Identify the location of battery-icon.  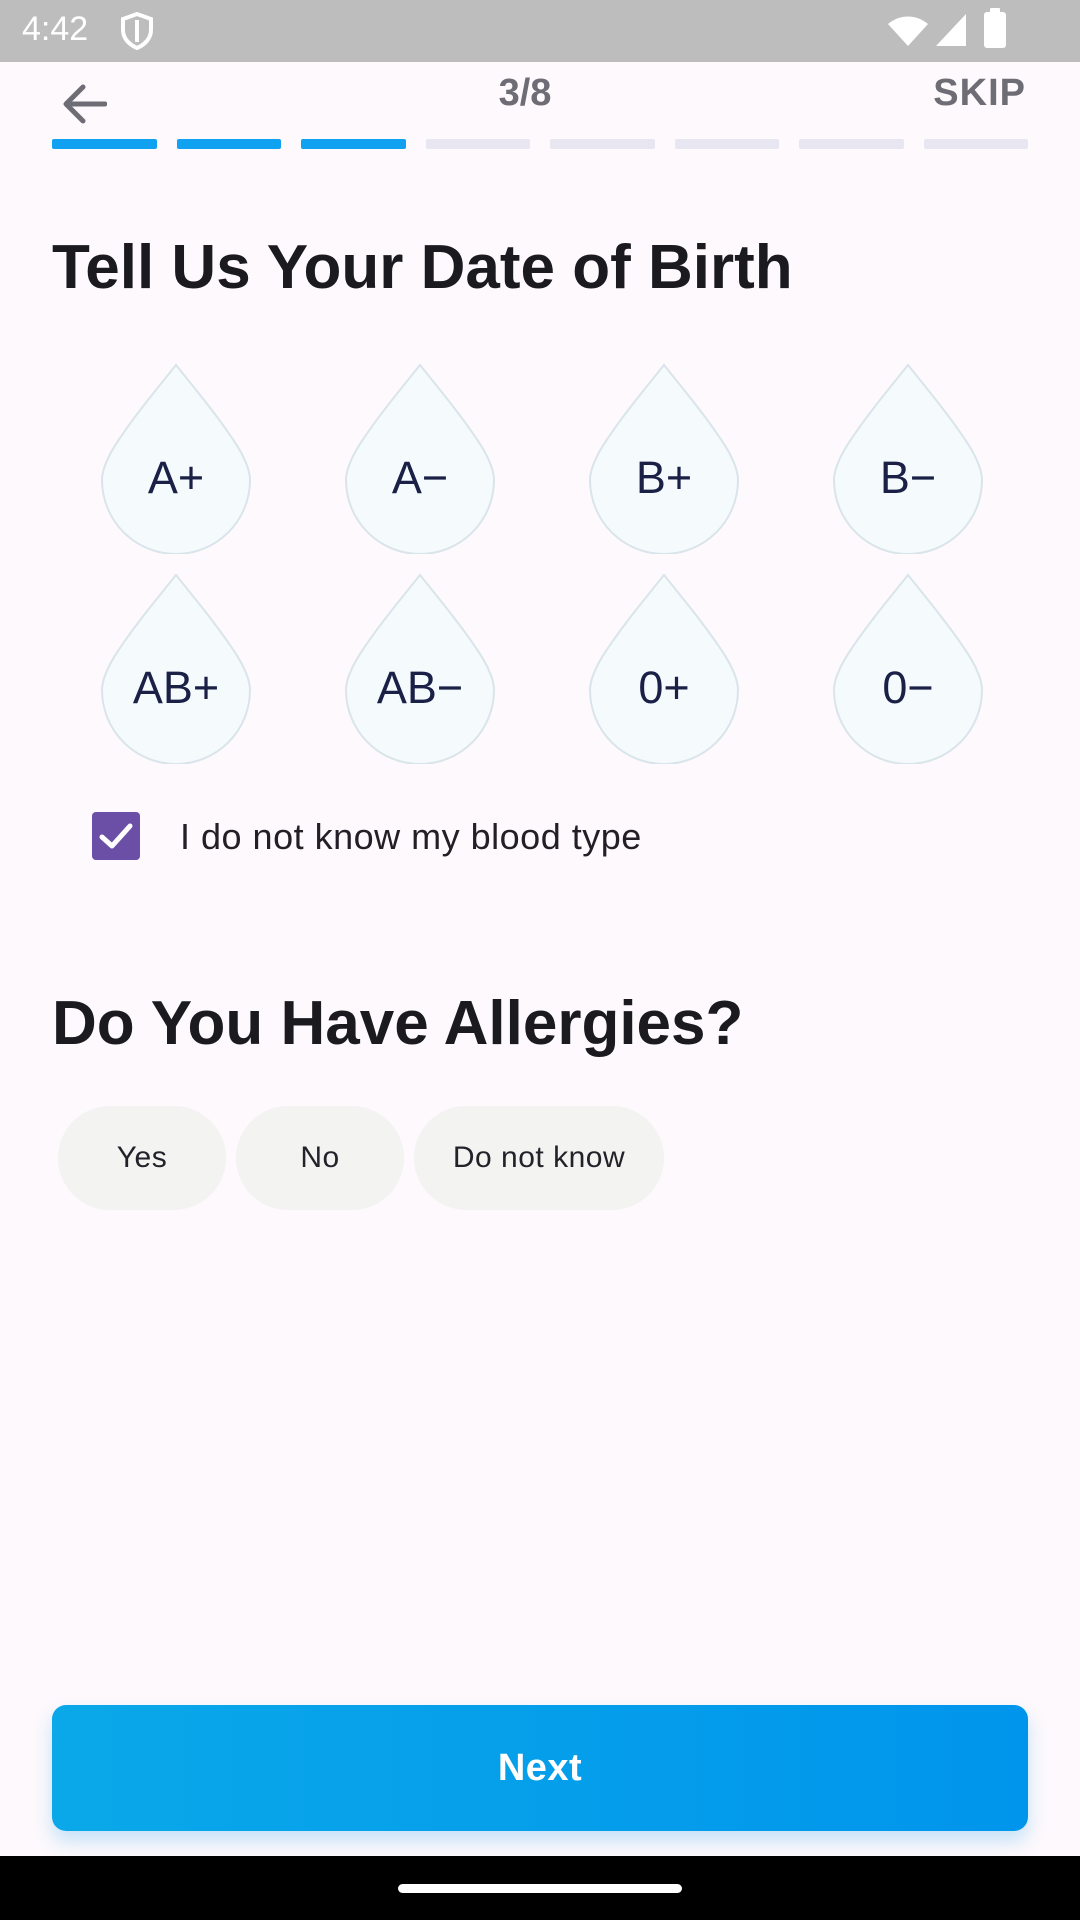
(995, 28).